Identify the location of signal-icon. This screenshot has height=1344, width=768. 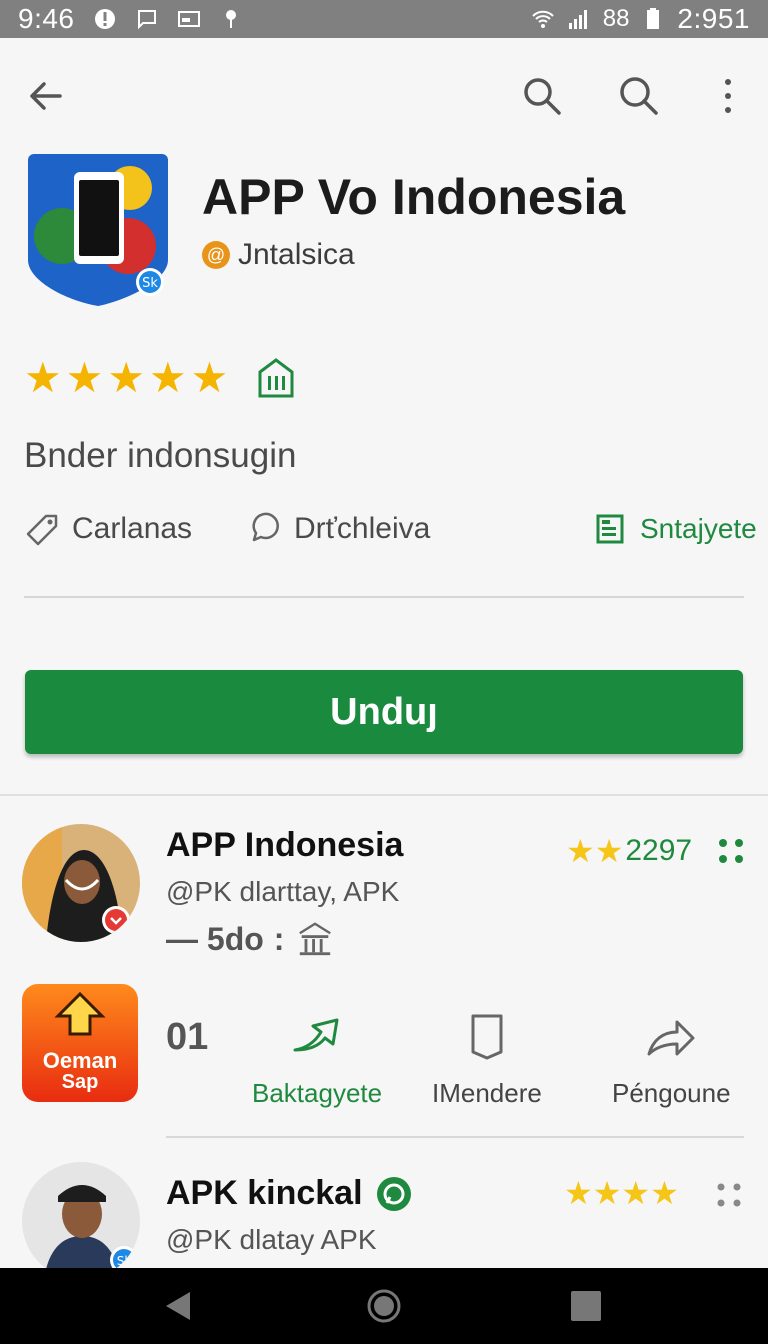
(577, 19).